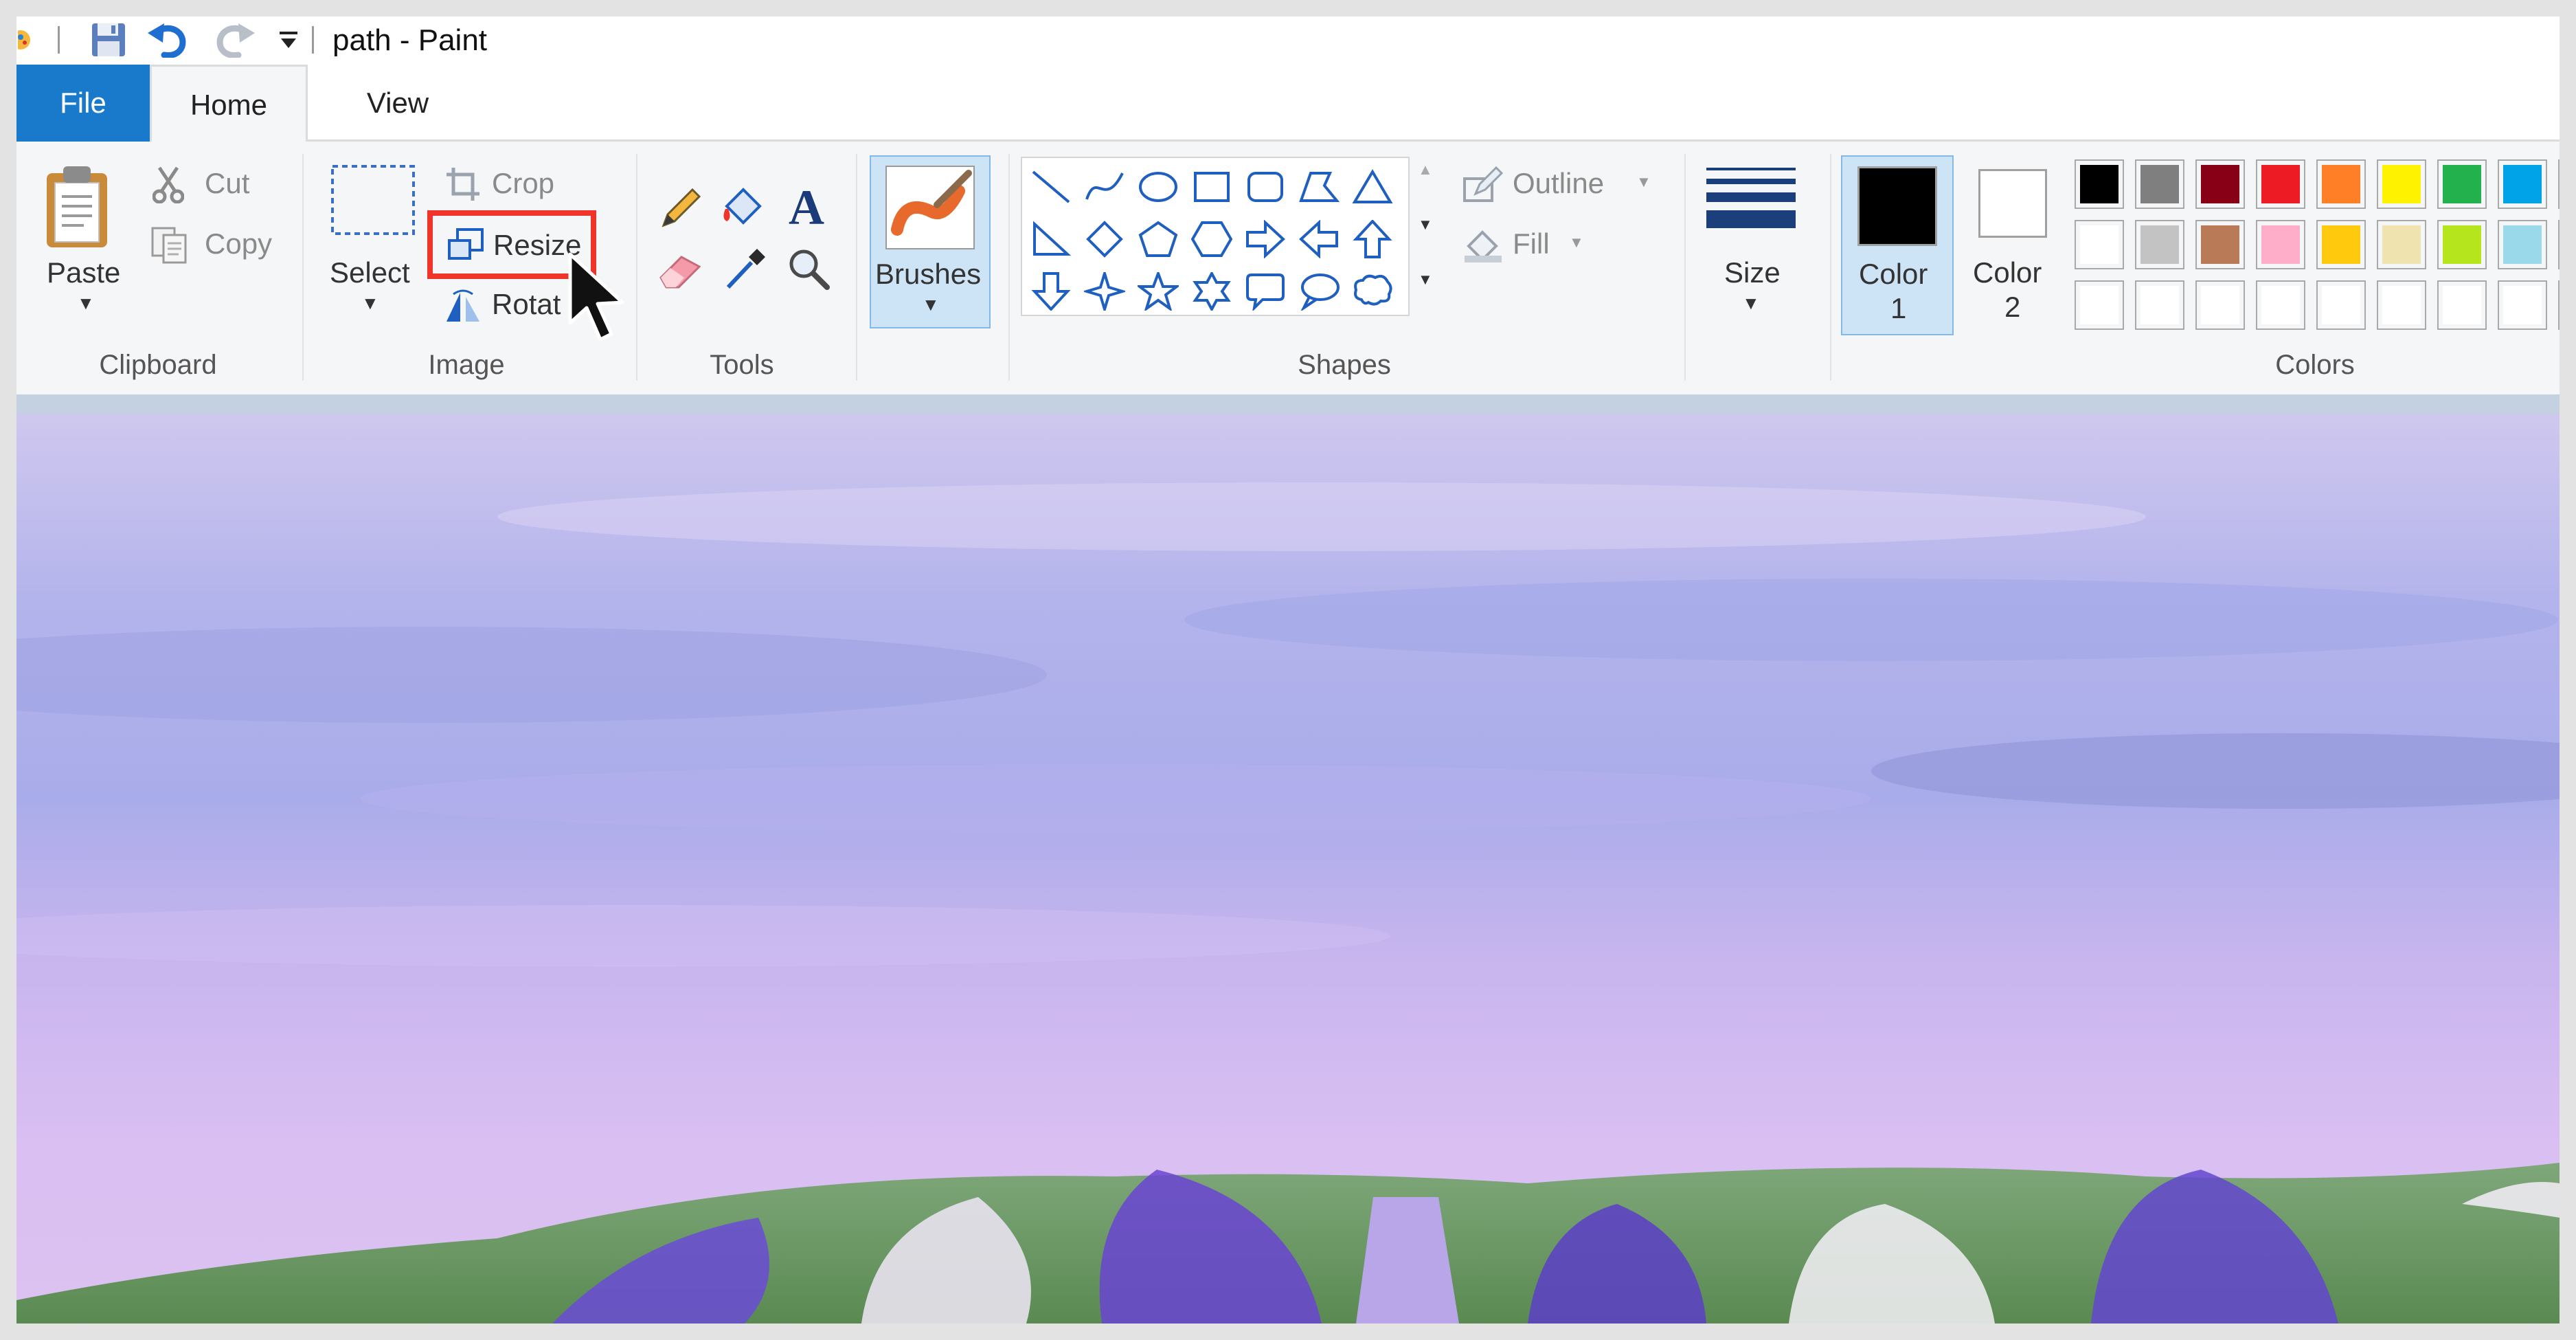 This screenshot has height=1340, width=2576. What do you see at coordinates (313, 40) in the screenshot?
I see `separator` at bounding box center [313, 40].